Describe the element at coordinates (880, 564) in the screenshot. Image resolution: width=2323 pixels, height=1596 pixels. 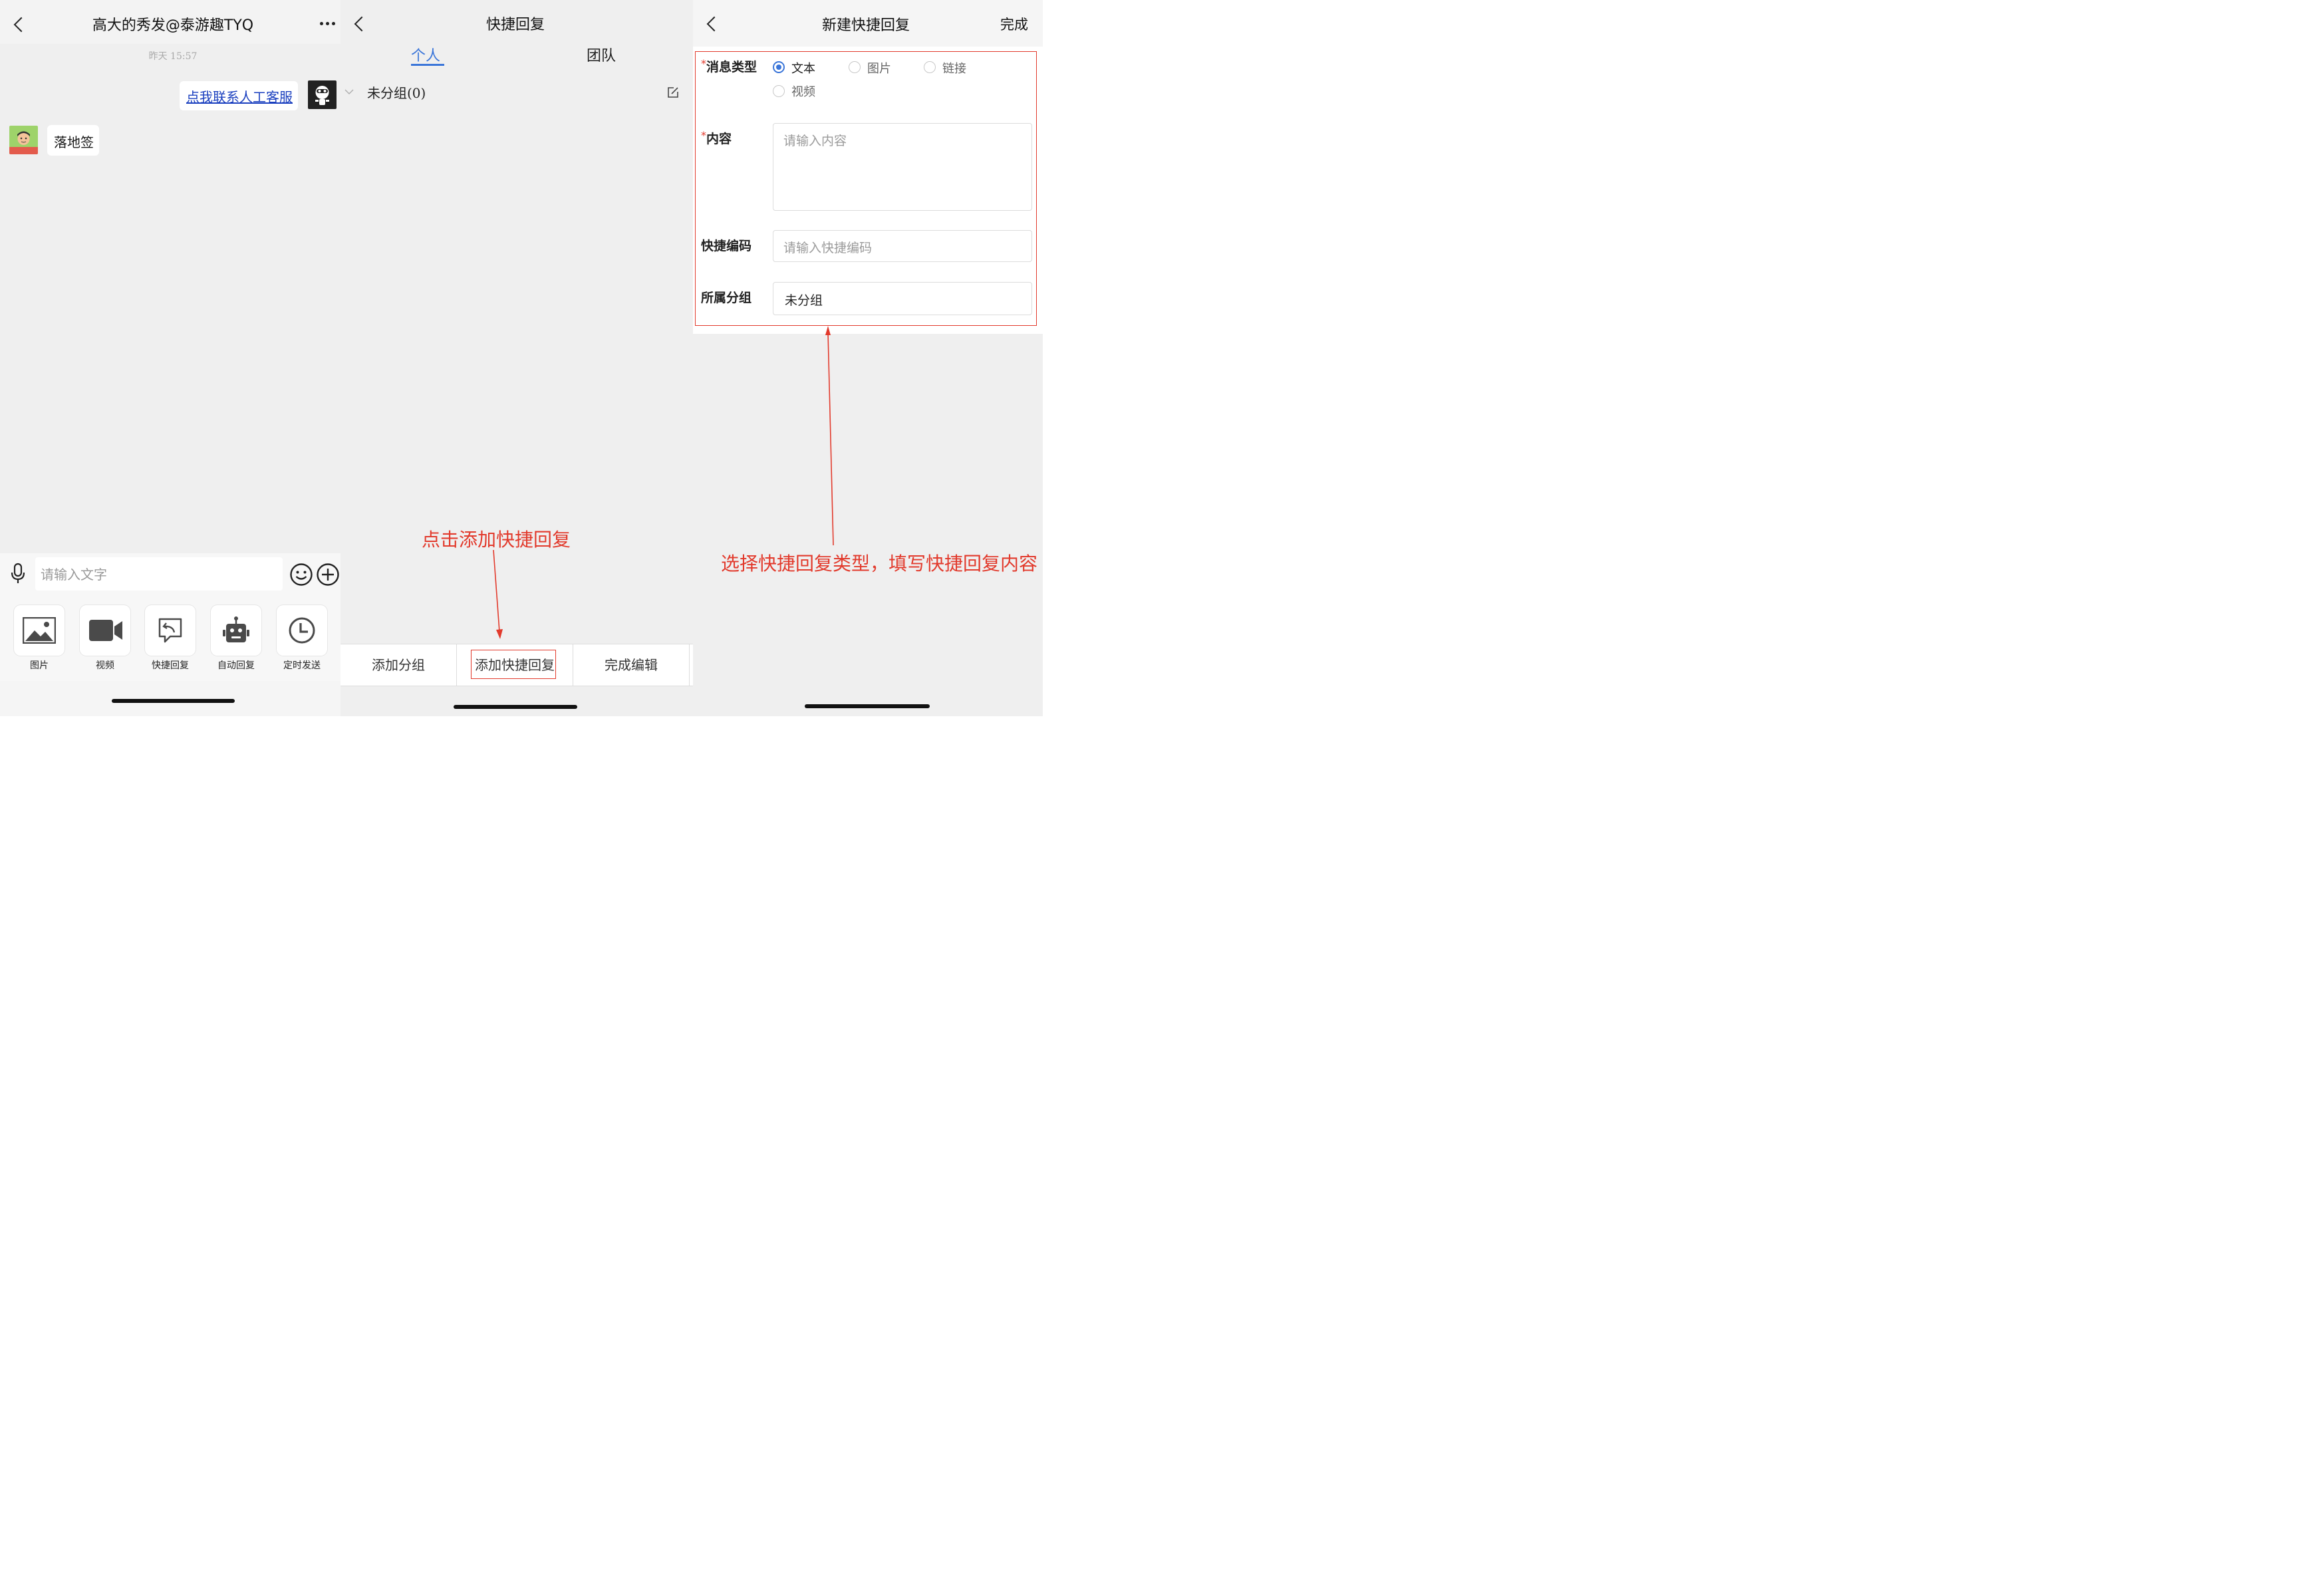
I see `annotation-select-type: 选择快捷回复类型，填写快捷回复内容` at that location.